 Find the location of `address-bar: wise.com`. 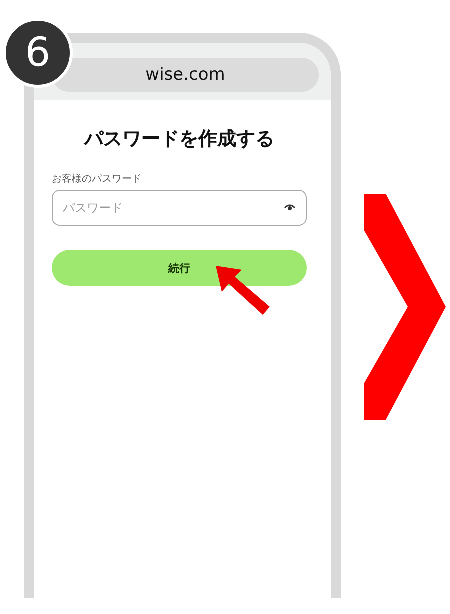

address-bar: wise.com is located at coordinates (185, 75).